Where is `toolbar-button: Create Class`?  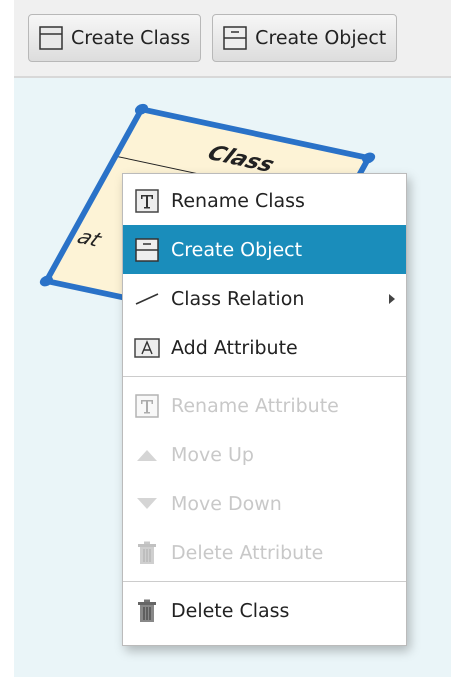
toolbar-button: Create Class is located at coordinates (115, 38).